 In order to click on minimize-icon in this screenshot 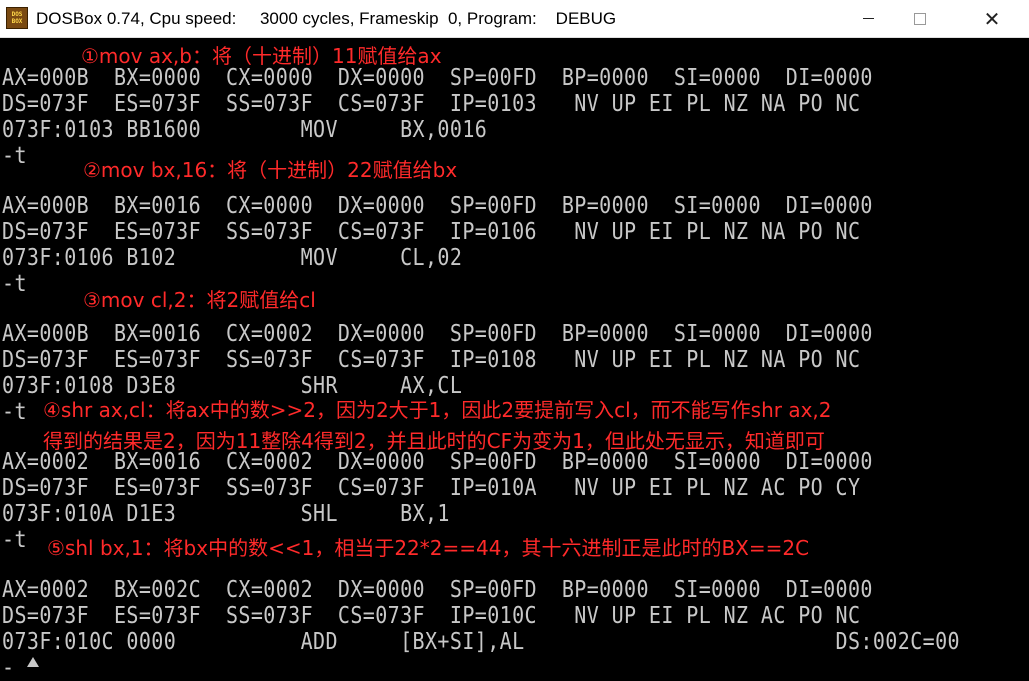, I will do `click(868, 18)`.